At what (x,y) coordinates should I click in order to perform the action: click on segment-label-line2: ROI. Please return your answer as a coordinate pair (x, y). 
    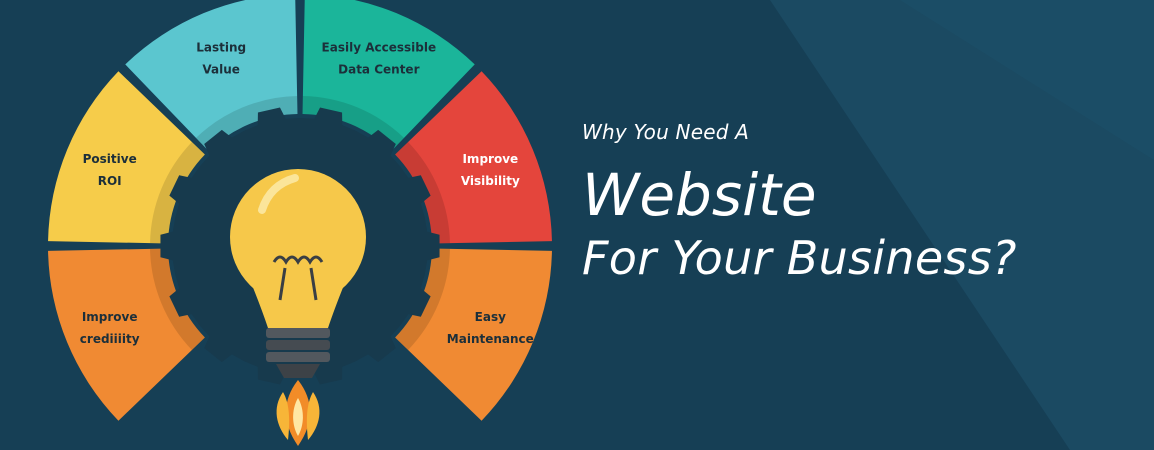
    Looking at the image, I should click on (110, 181).